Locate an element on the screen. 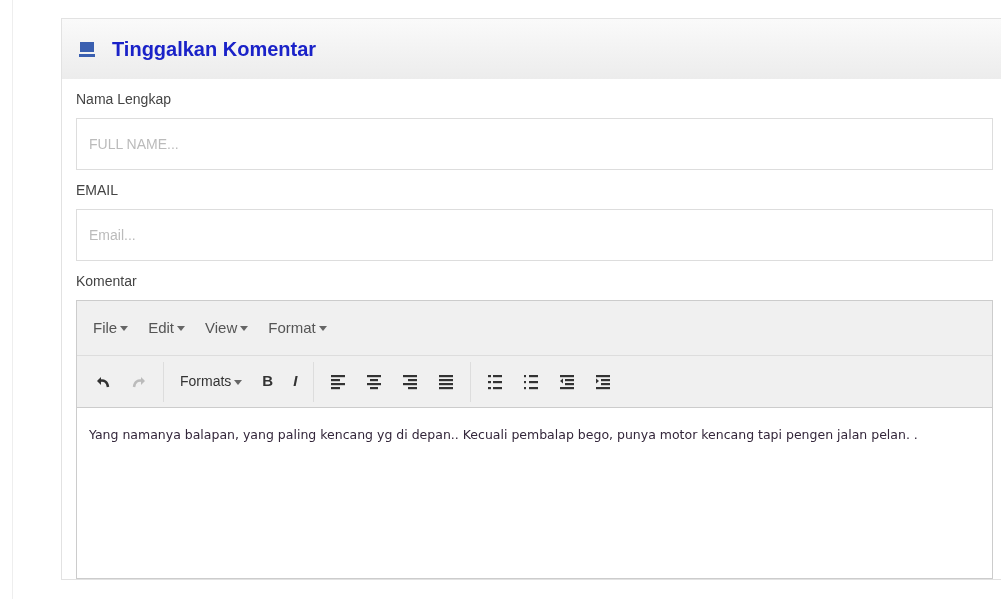 This screenshot has width=1001, height=599. field-label: EMAIL is located at coordinates (97, 190).